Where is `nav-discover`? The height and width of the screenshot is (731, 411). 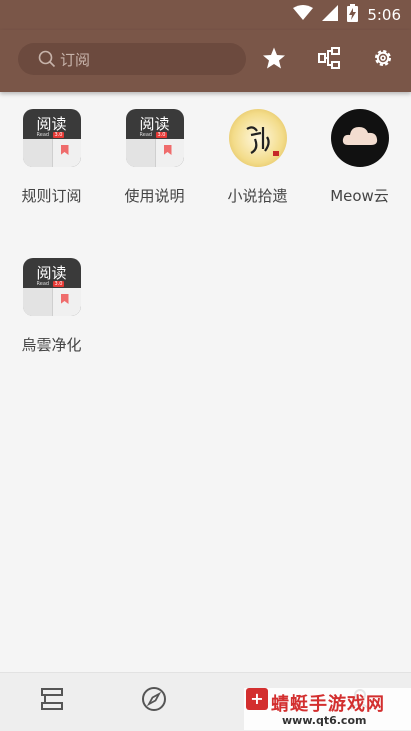
nav-discover is located at coordinates (154, 701).